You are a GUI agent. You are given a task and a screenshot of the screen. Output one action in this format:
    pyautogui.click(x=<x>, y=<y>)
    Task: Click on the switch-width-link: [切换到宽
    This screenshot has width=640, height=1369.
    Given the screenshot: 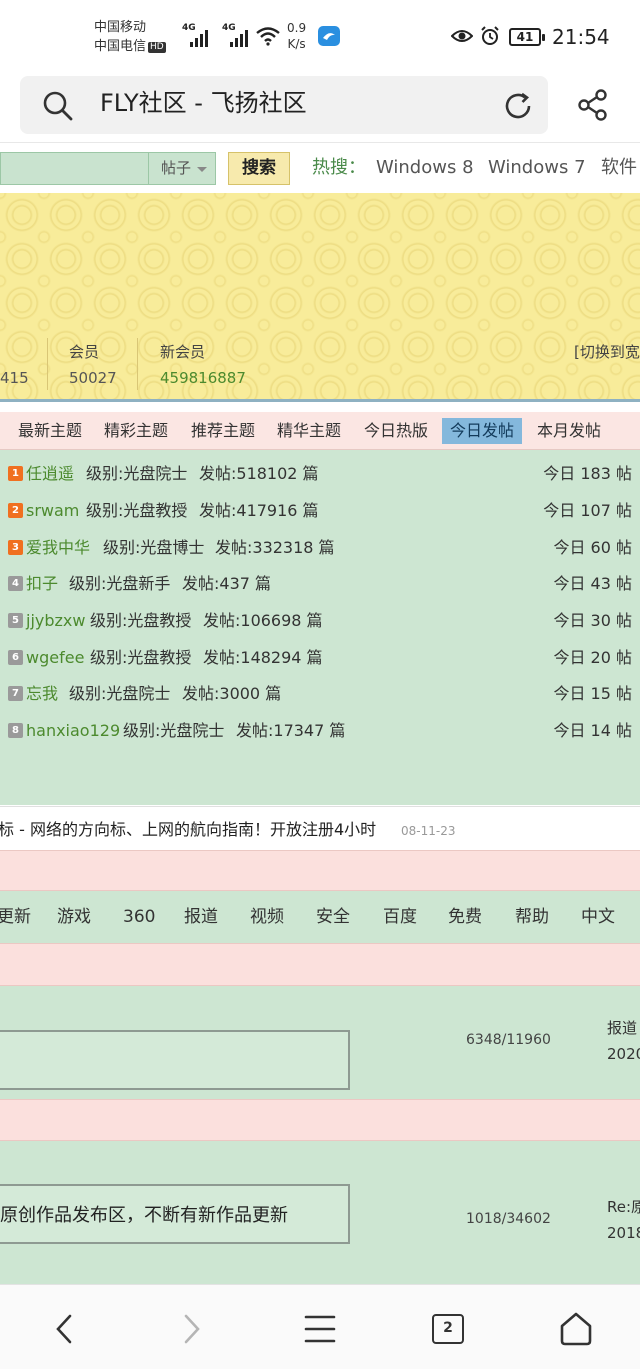 What is the action you would take?
    pyautogui.click(x=607, y=352)
    